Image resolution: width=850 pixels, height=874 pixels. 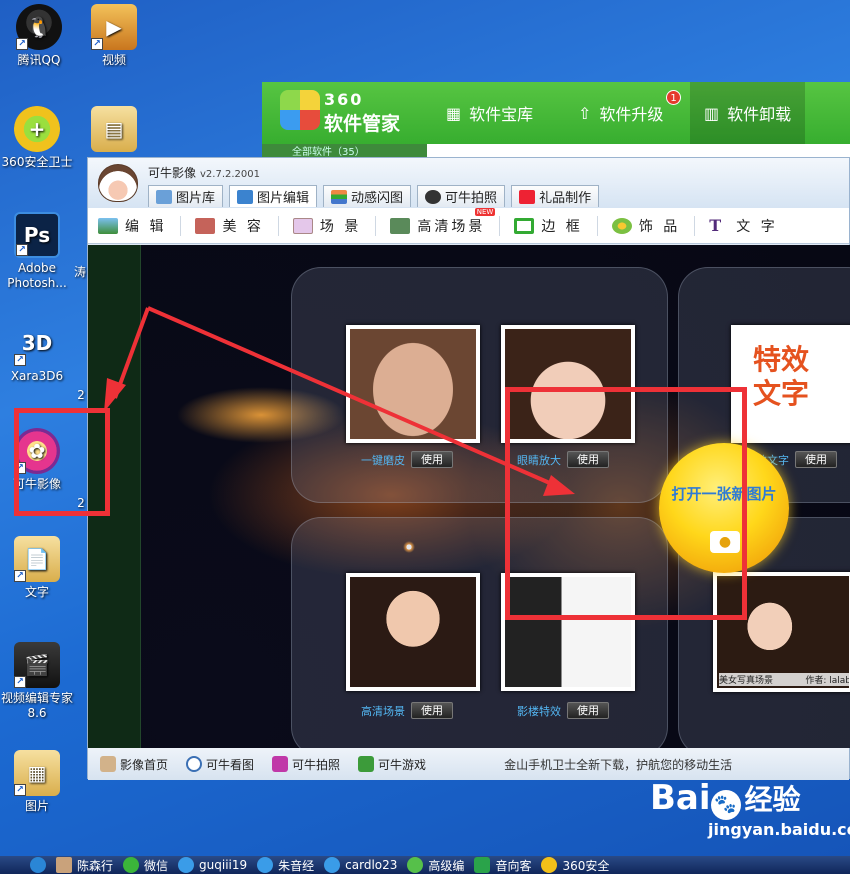 I want to click on desktop-icon-text: 📄 ↗ 文字, so click(x=38, y=568).